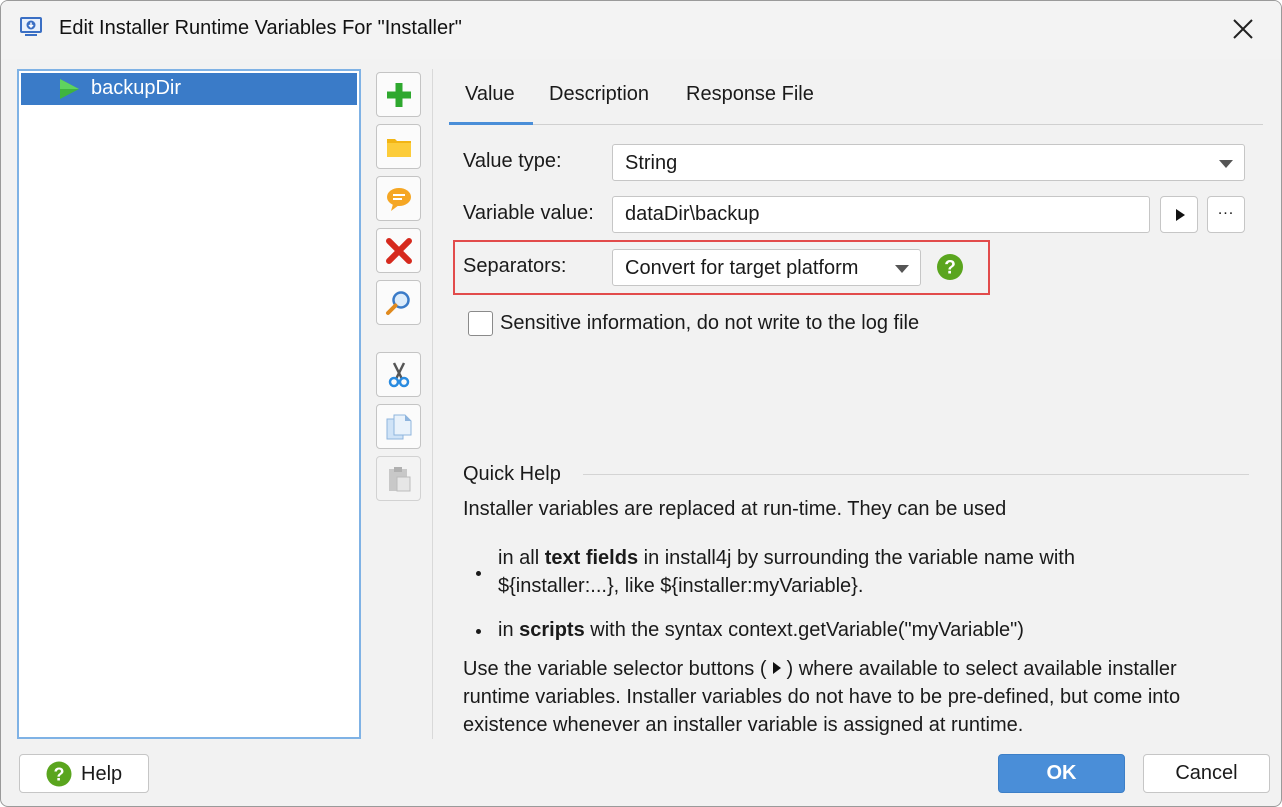  What do you see at coordinates (491, 123) in the screenshot?
I see `active-tab-indicator` at bounding box center [491, 123].